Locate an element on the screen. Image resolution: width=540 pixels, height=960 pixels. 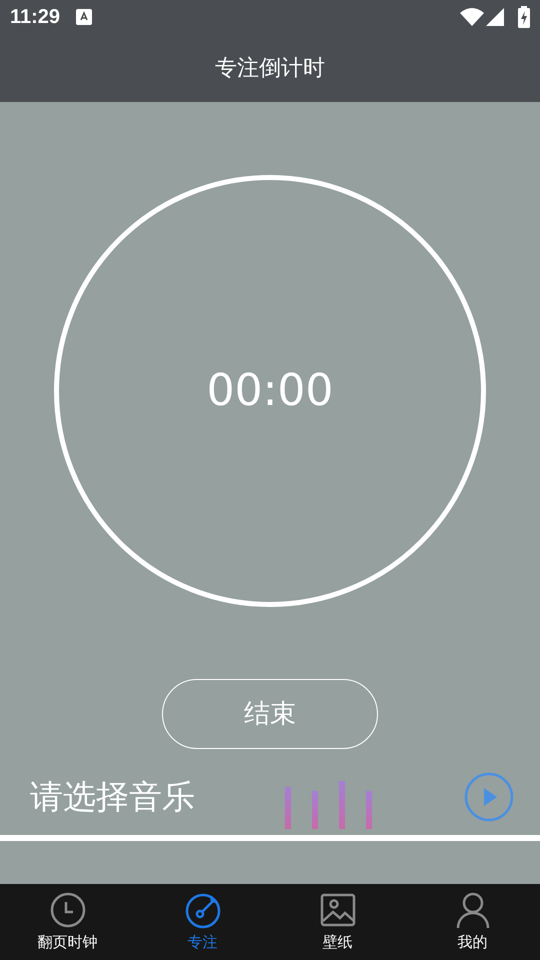
signal-icon is located at coordinates (496, 17).